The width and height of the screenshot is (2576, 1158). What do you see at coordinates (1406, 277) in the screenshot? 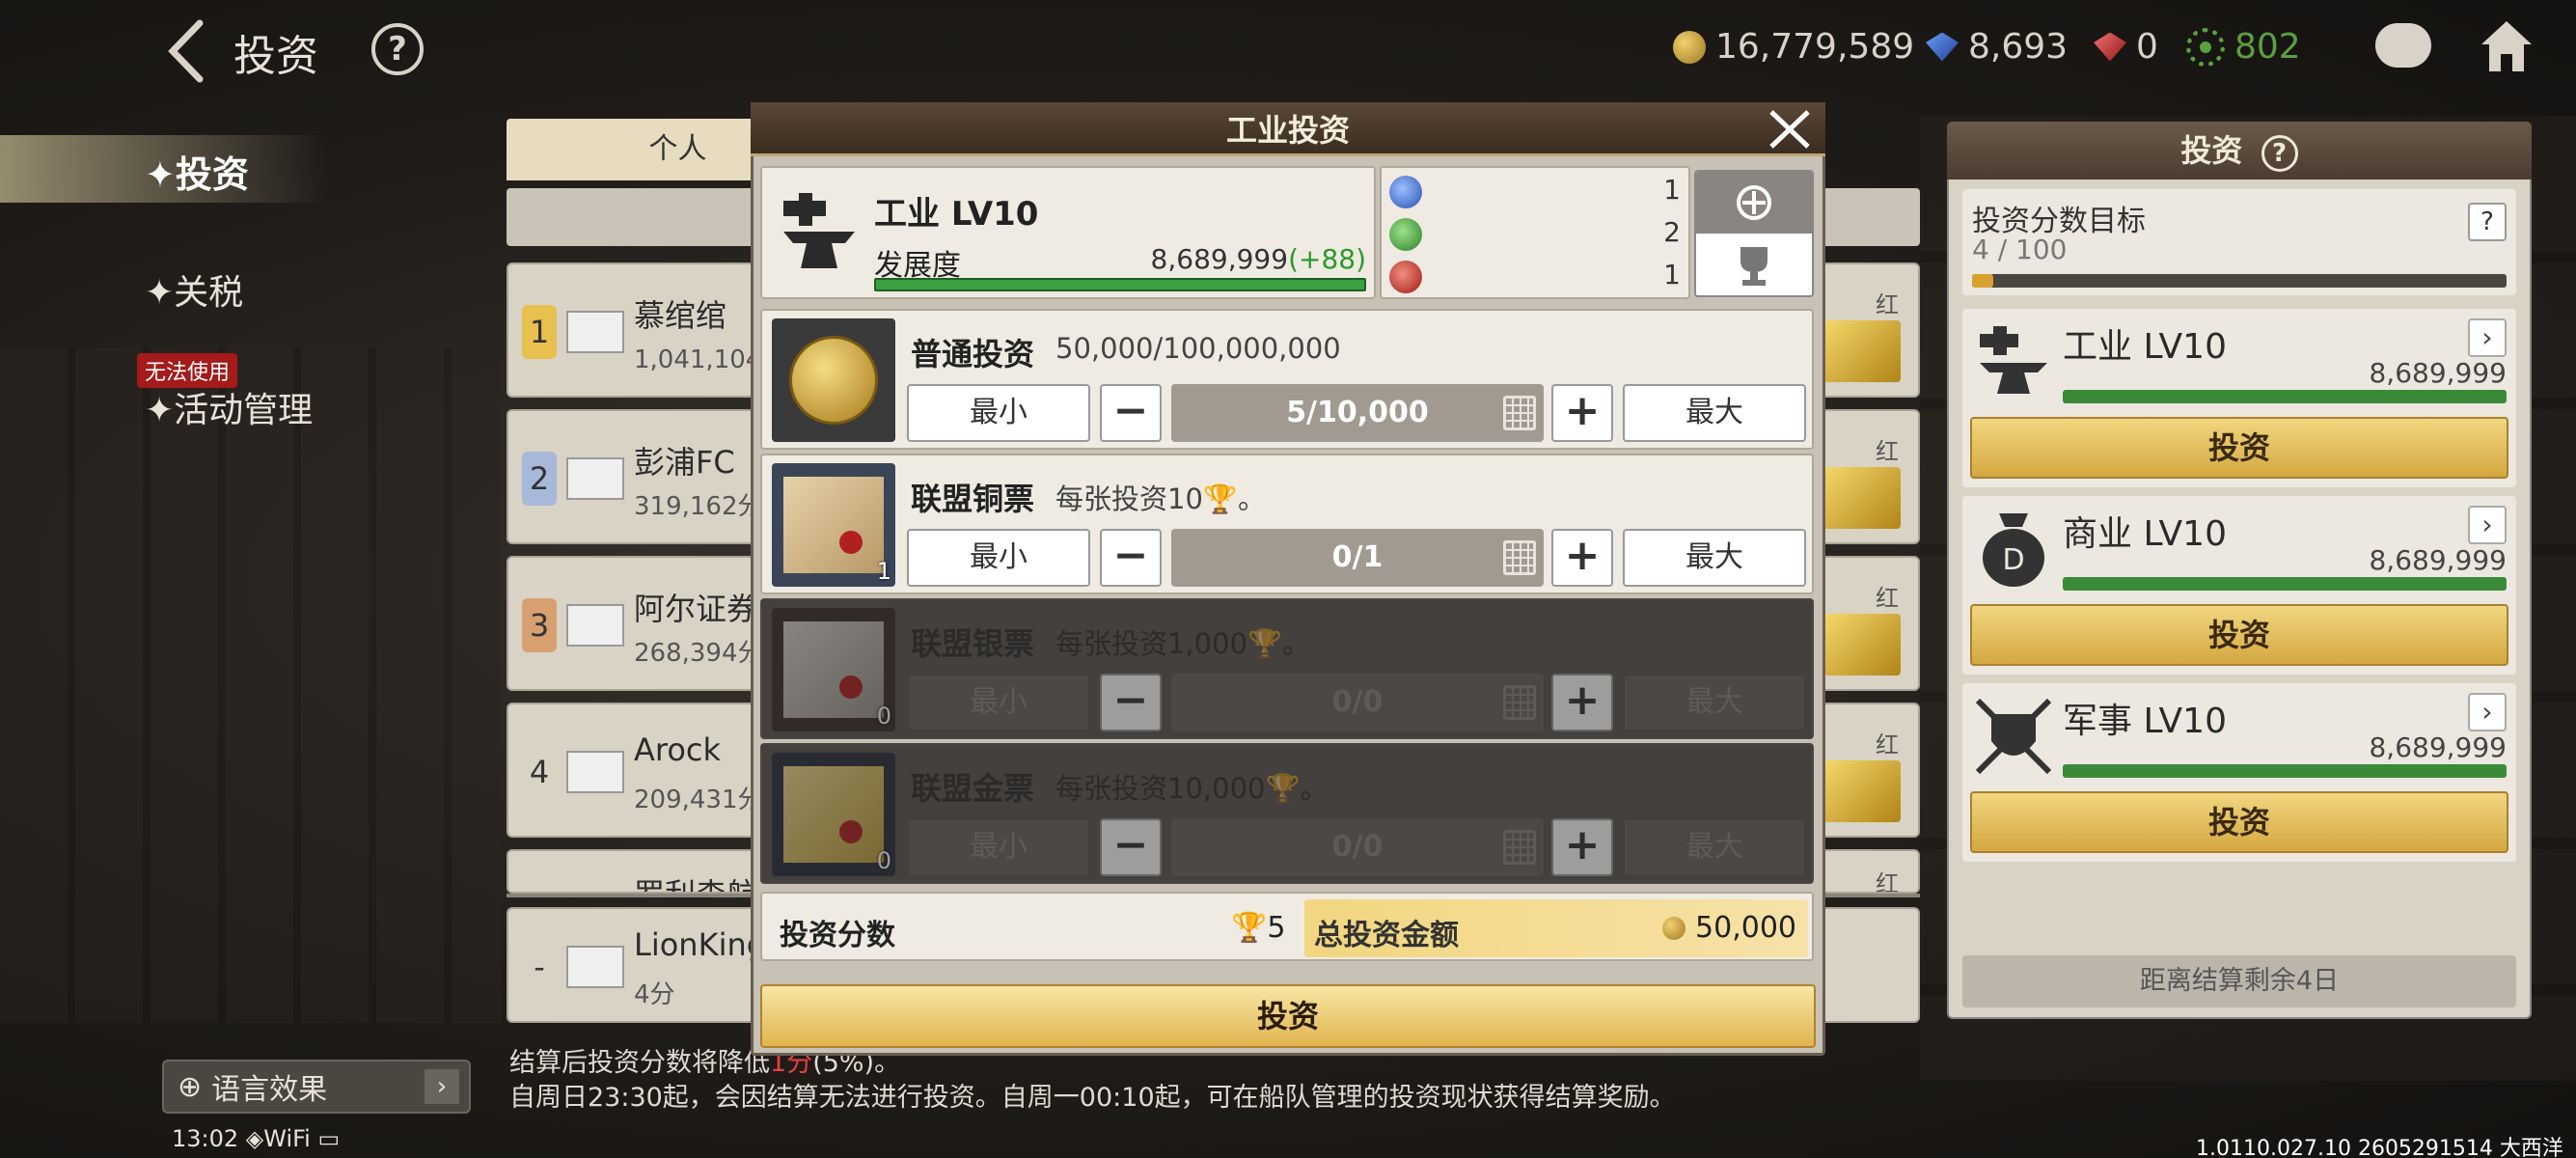
I see `red-medal-icon` at bounding box center [1406, 277].